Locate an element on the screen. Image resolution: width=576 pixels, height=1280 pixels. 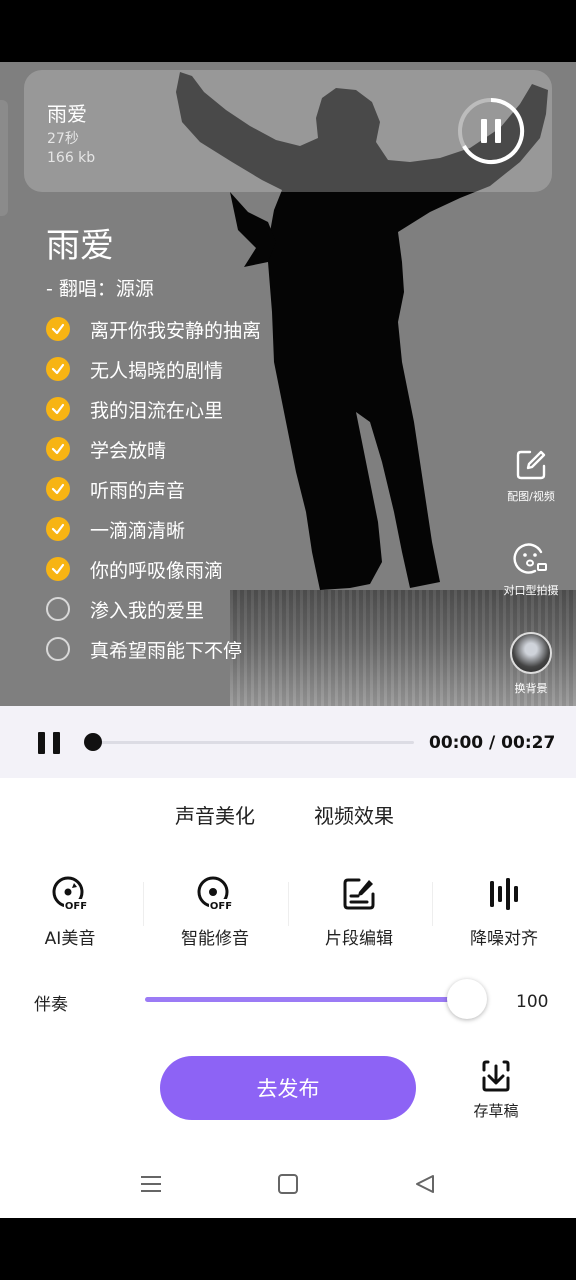
song-pause-ring-icon is located at coordinates (491, 131).